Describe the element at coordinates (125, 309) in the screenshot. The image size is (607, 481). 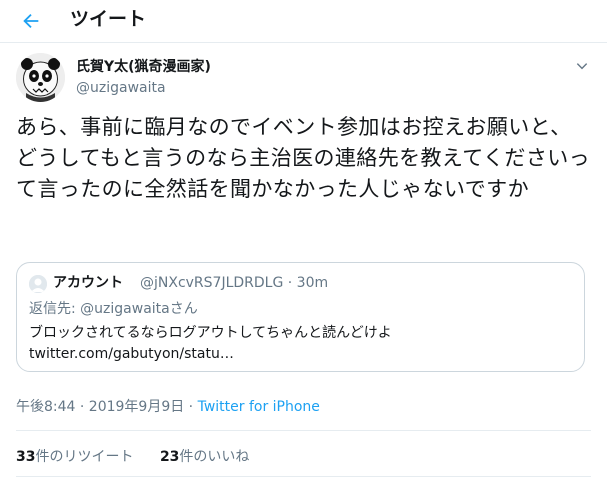
I see `reply-mention: @uzigawaita` at that location.